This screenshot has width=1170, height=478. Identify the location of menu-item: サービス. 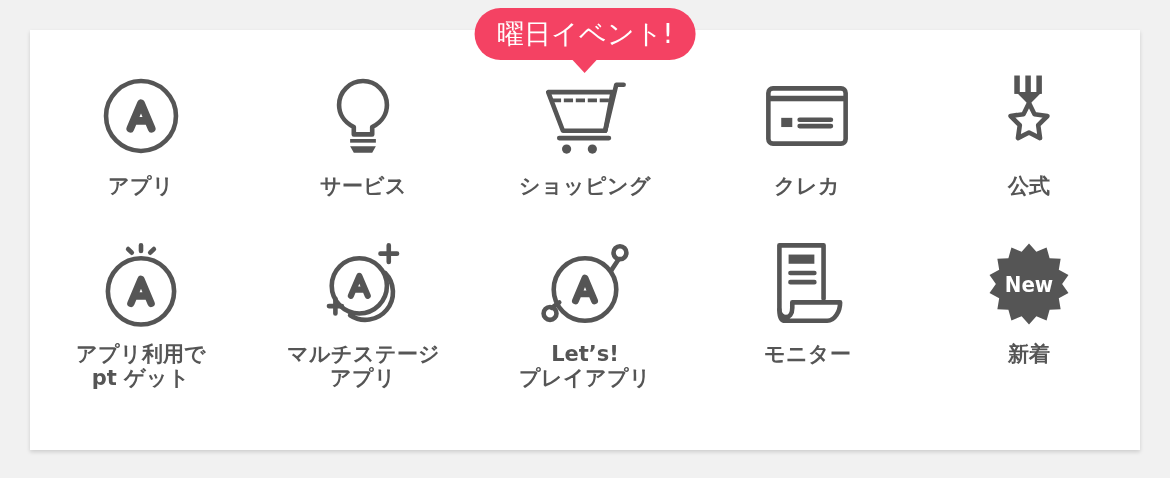
(363, 133).